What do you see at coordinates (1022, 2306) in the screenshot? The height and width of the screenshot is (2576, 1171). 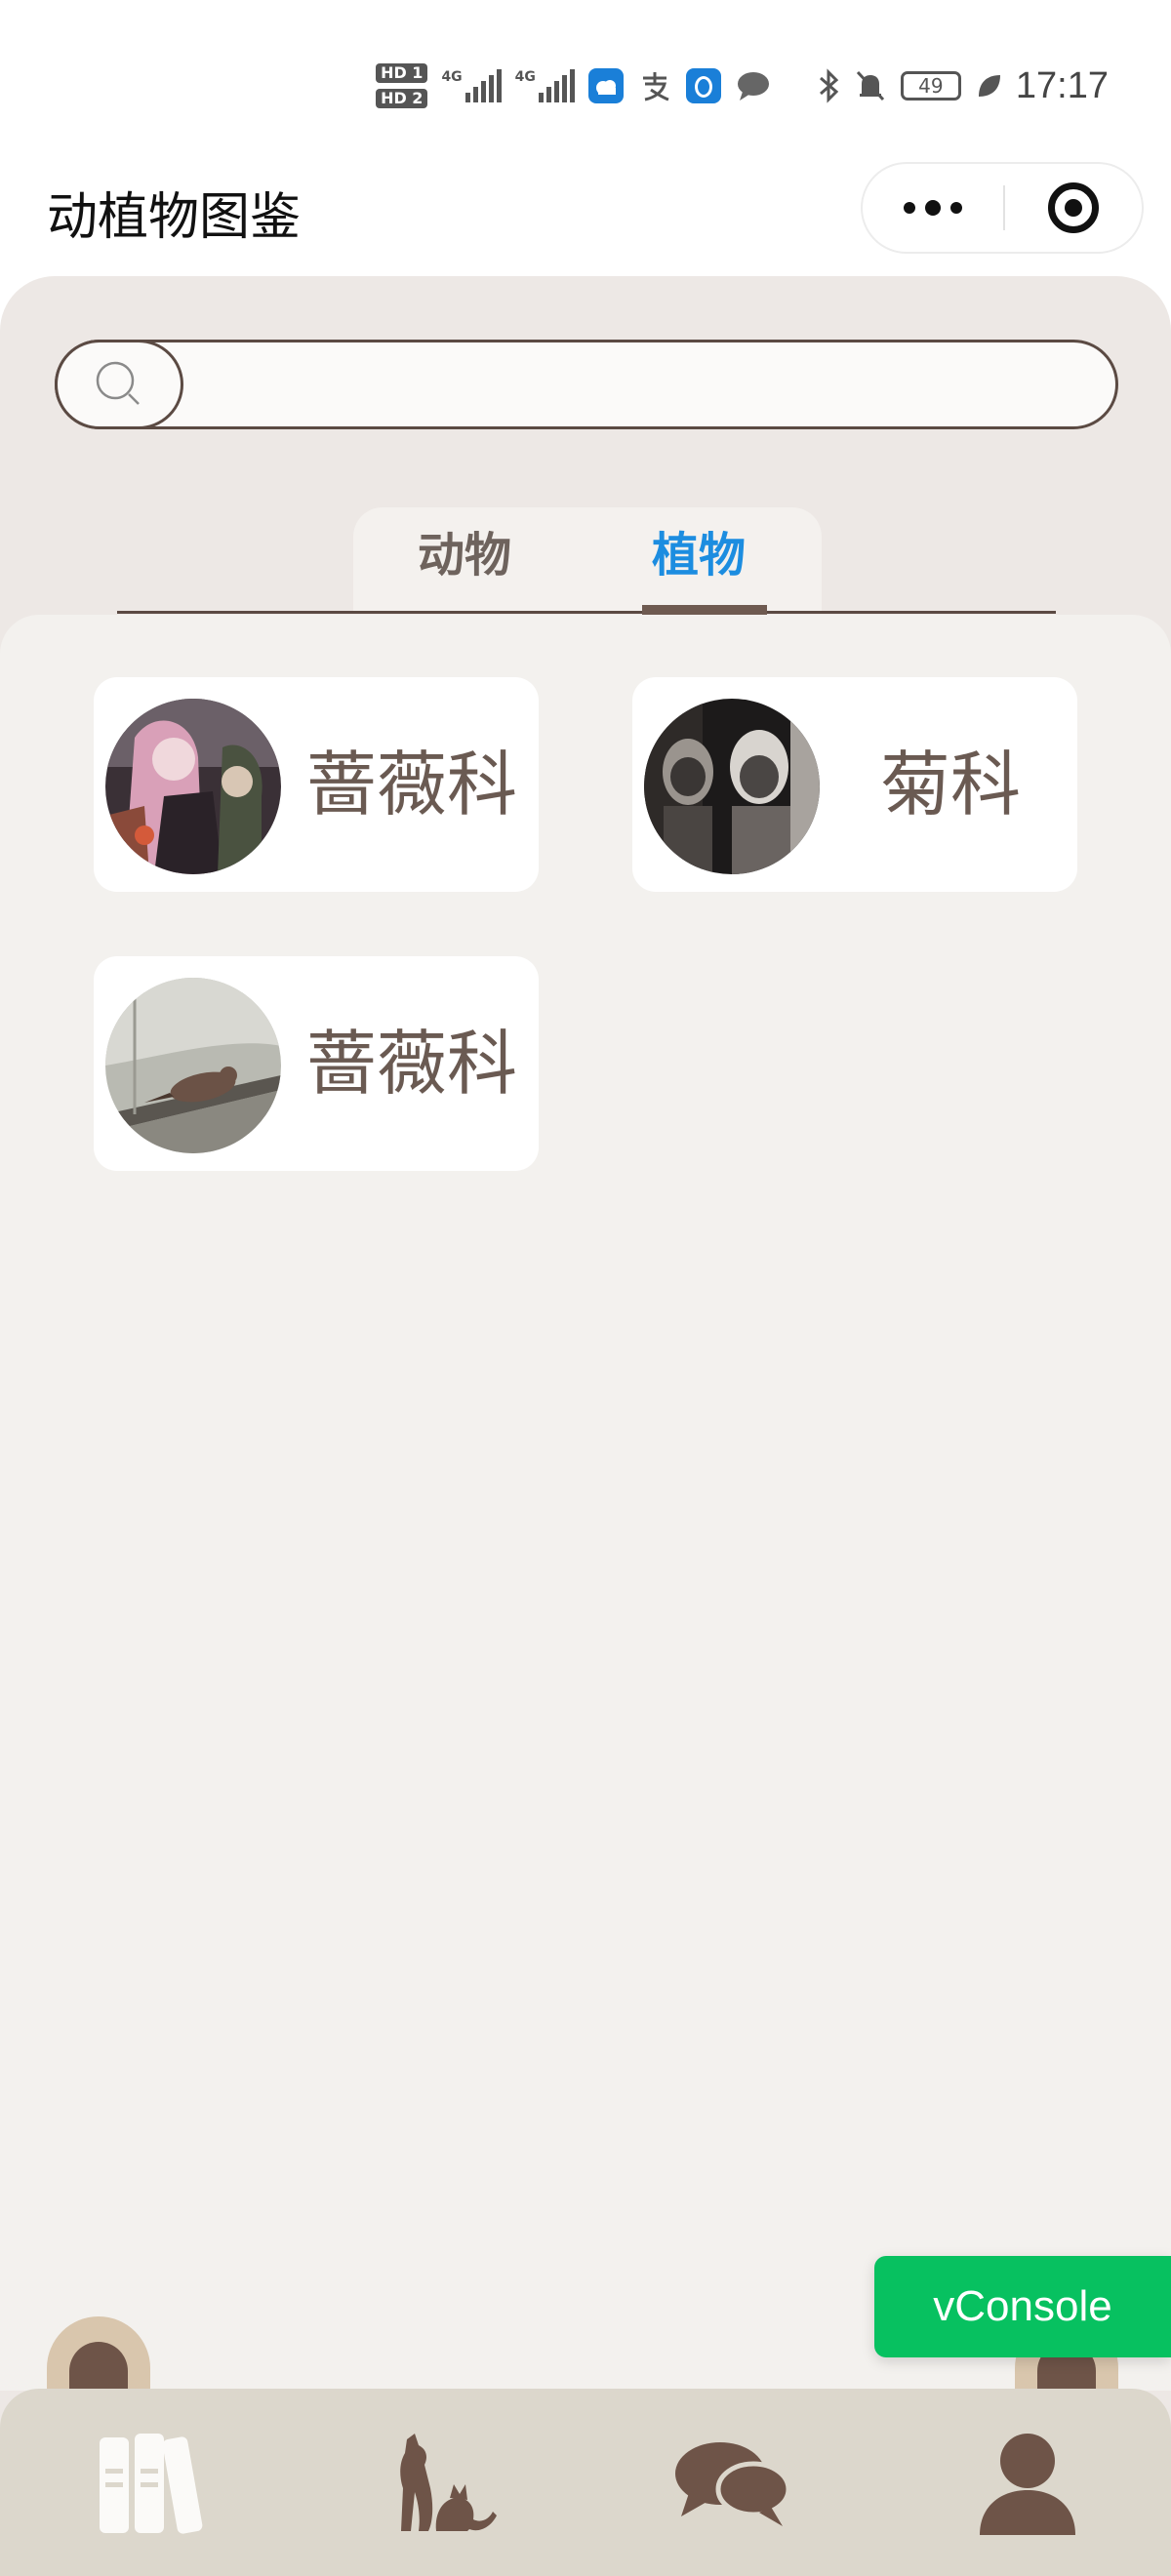 I see `vconsole-button: vConsole` at bounding box center [1022, 2306].